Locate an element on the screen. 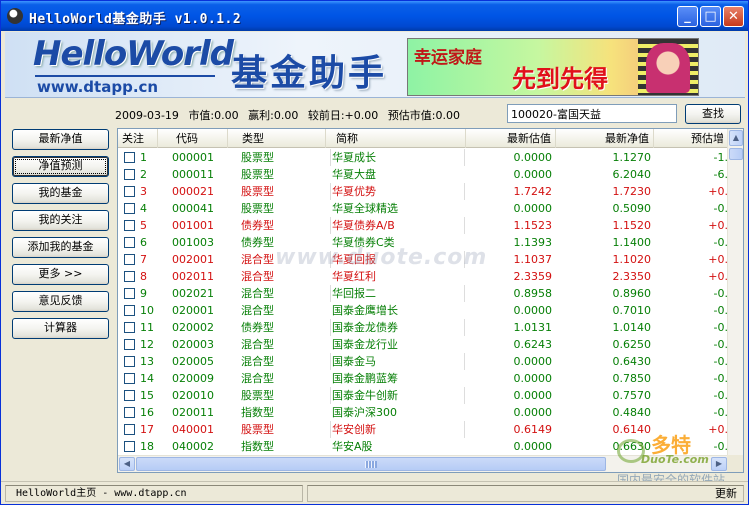 The height and width of the screenshot is (505, 749). cell-no: 2 is located at coordinates (143, 174).